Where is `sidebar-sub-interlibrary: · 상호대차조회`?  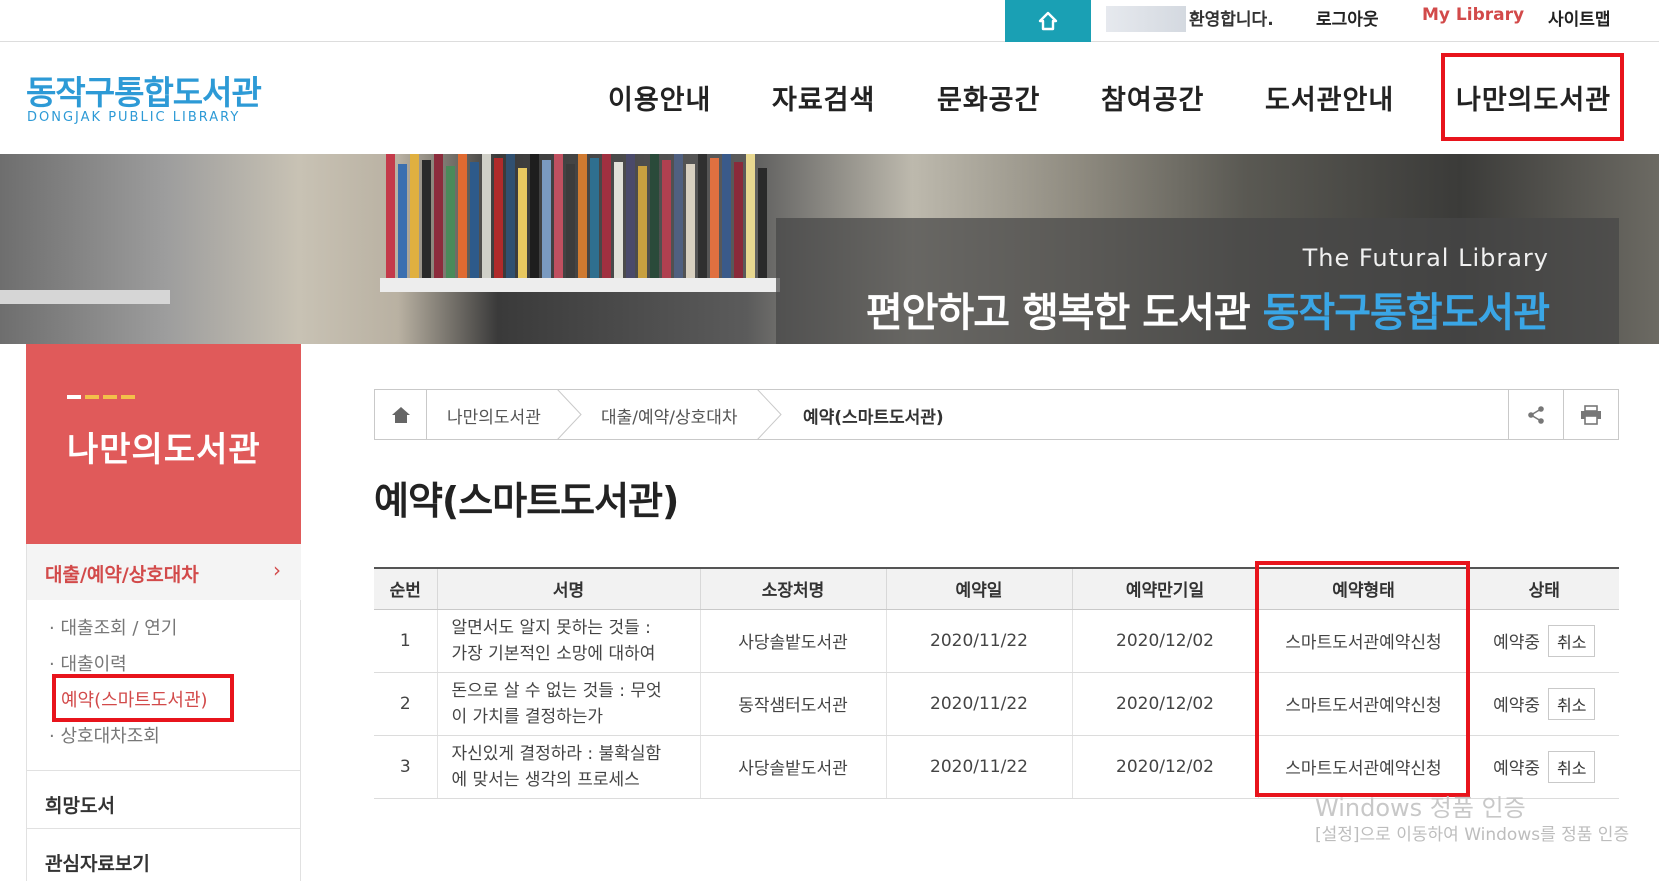
sidebar-sub-interlibrary: · 상호대차조회 is located at coordinates (104, 735).